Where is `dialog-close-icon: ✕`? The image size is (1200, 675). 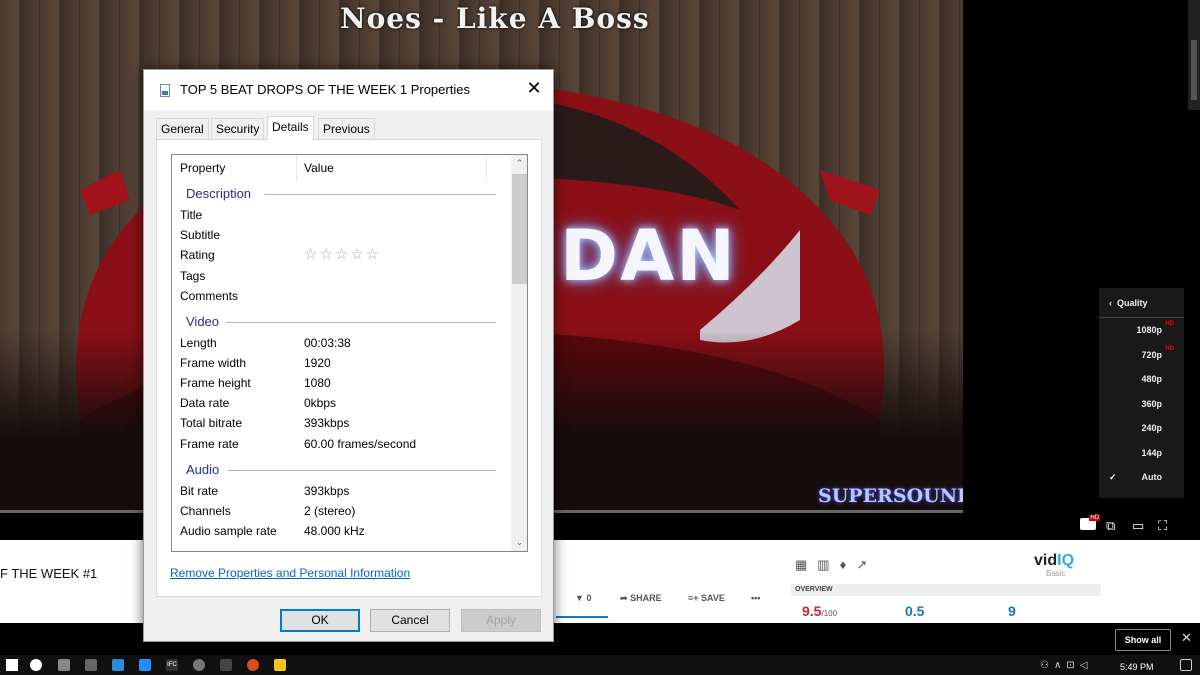
dialog-close-icon: ✕ is located at coordinates (534, 88).